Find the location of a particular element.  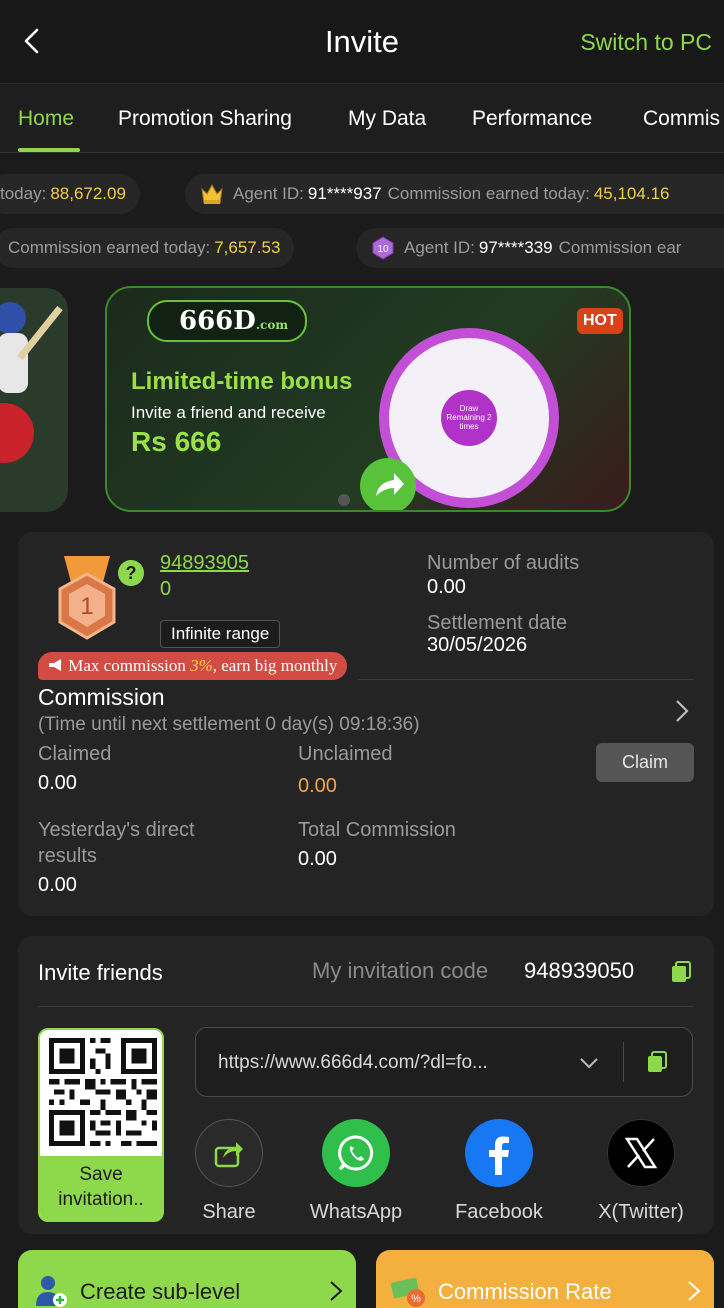

agent-sub-value: 0 is located at coordinates (166, 589).